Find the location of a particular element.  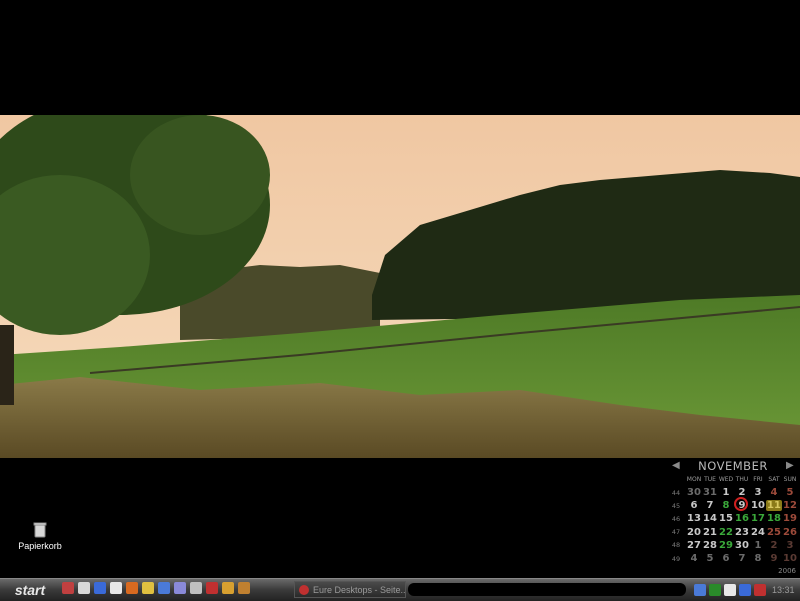

week-number: 49 is located at coordinates (676, 558).